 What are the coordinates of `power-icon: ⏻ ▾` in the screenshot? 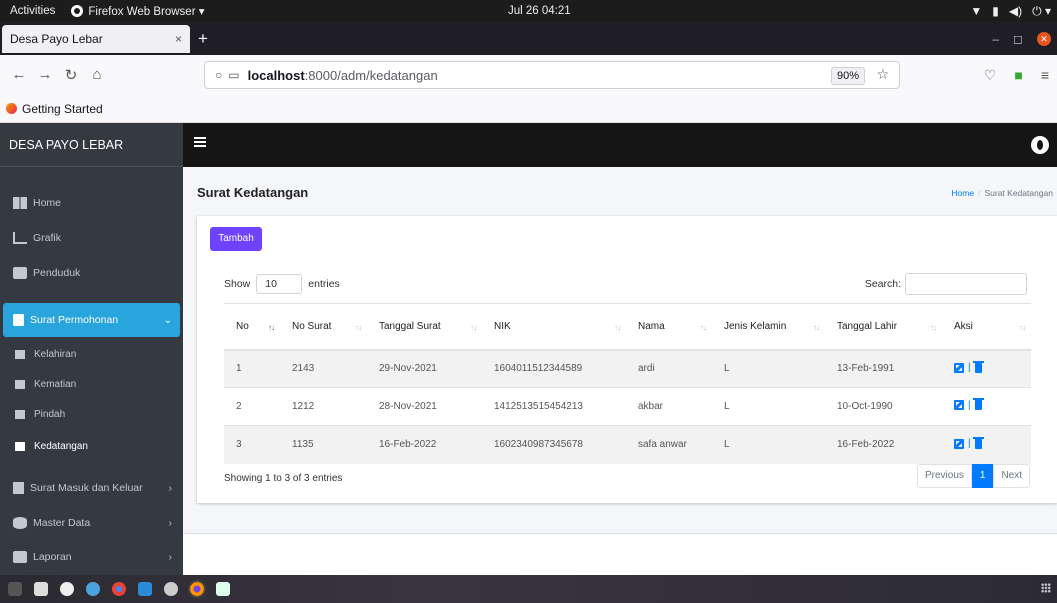 It's located at (1041, 10).